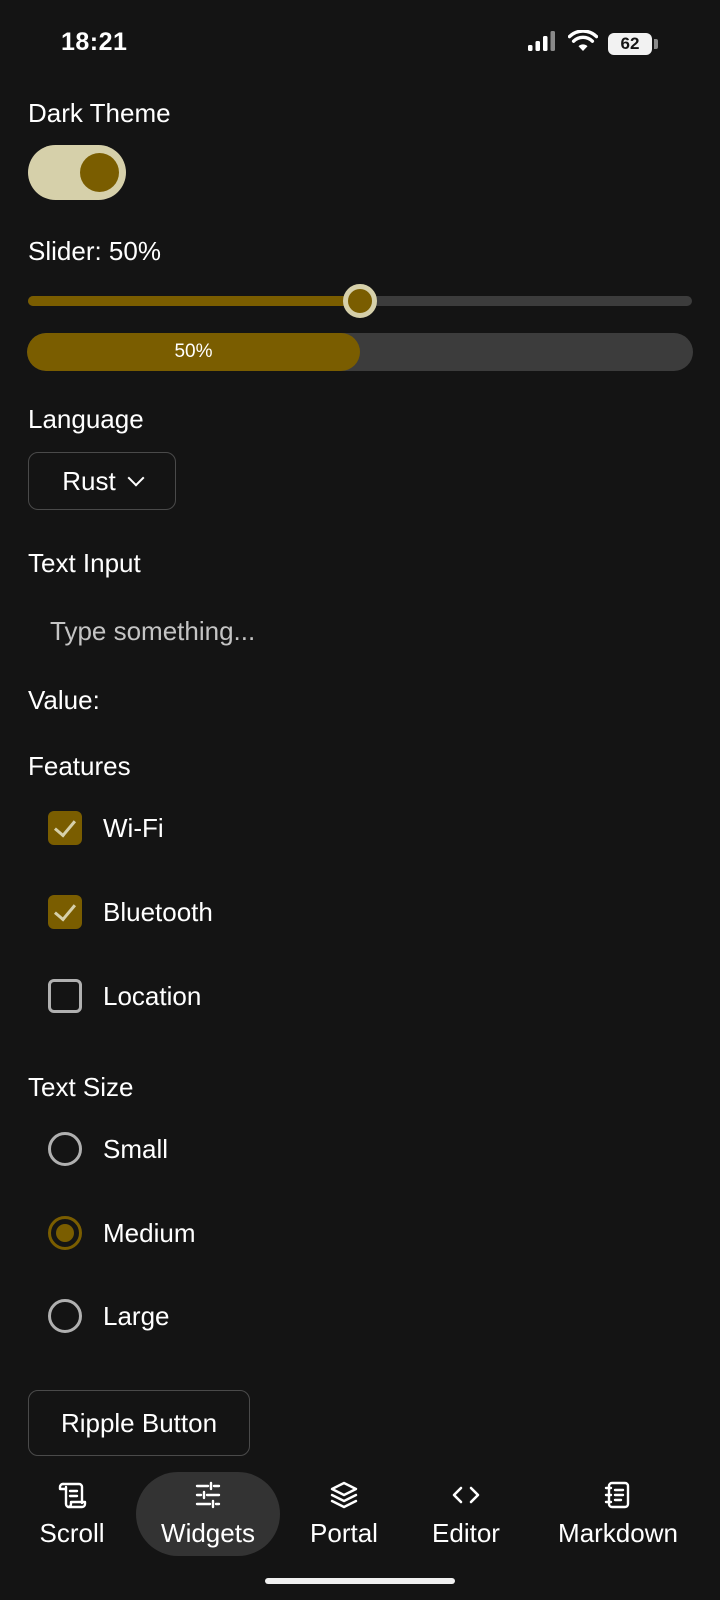 Image resolution: width=720 pixels, height=1600 pixels. I want to click on language-selected: Rust, so click(89, 480).